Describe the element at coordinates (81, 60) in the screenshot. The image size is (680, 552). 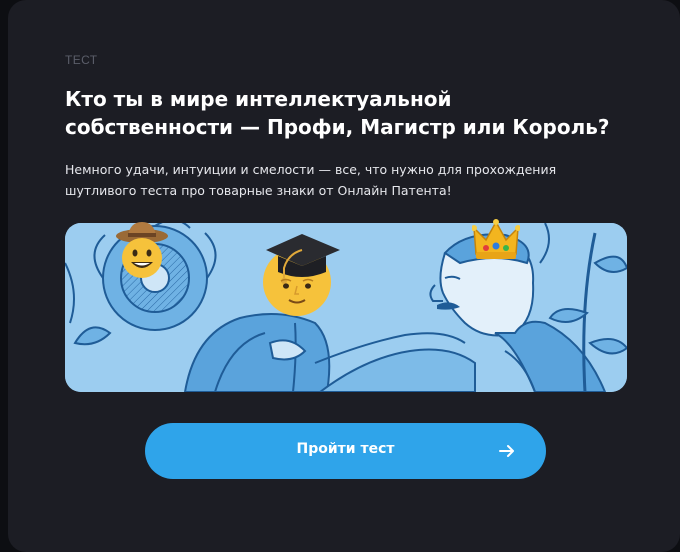
I see `category-label: ТЕСТ` at that location.